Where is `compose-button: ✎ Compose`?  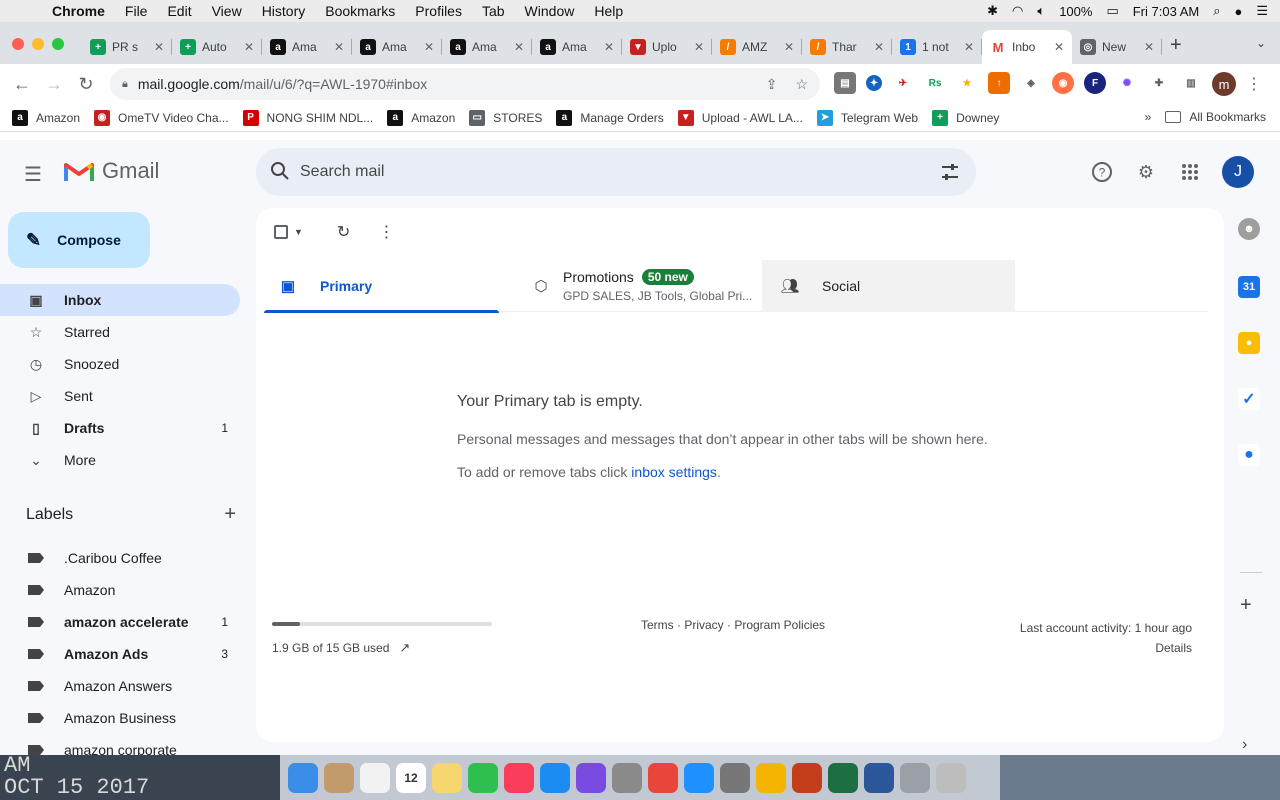 compose-button: ✎ Compose is located at coordinates (79, 240).